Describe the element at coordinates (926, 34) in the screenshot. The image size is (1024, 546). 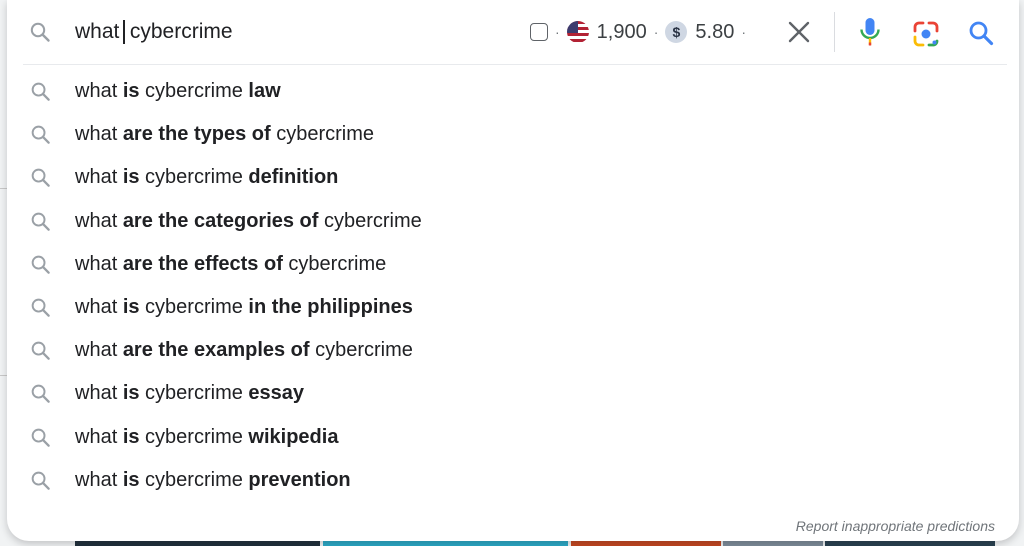
I see `google-lens-icon` at that location.